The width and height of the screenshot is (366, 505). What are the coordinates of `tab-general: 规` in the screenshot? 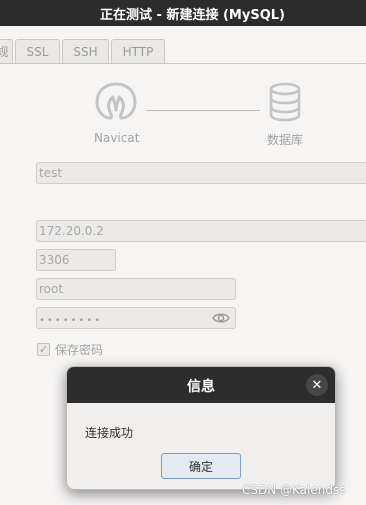 It's located at (6, 51).